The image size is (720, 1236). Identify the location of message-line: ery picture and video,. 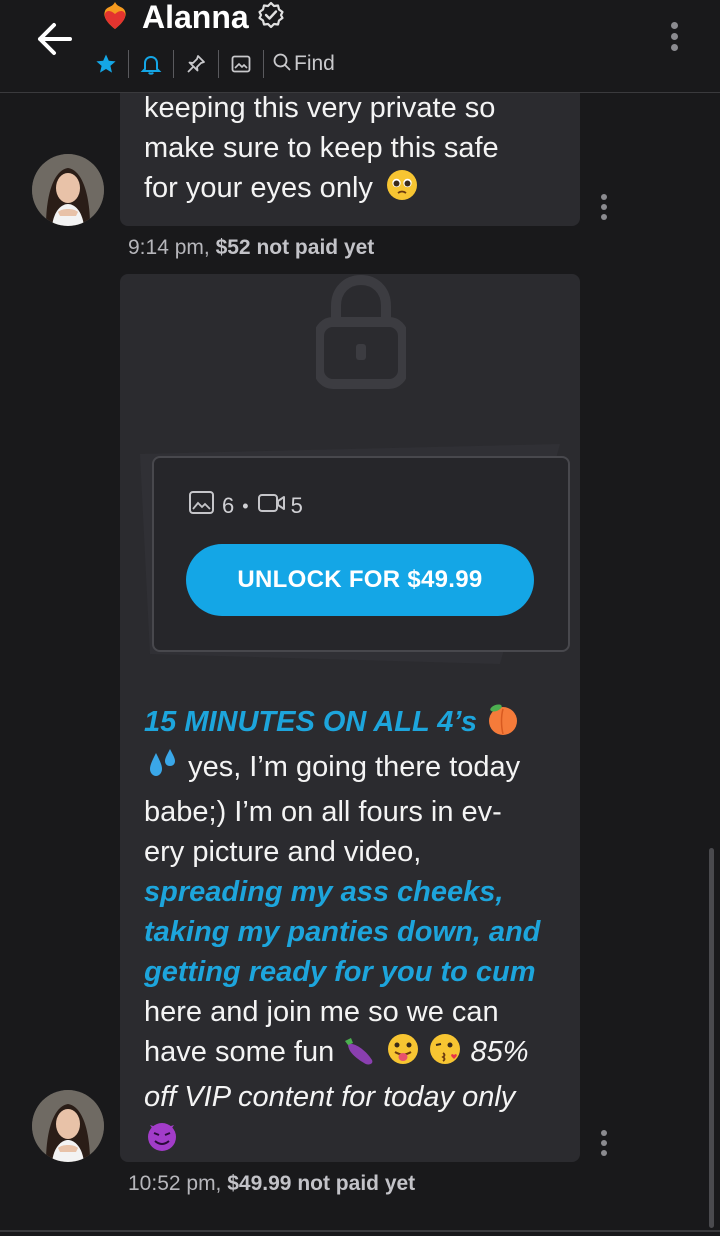
(283, 852).